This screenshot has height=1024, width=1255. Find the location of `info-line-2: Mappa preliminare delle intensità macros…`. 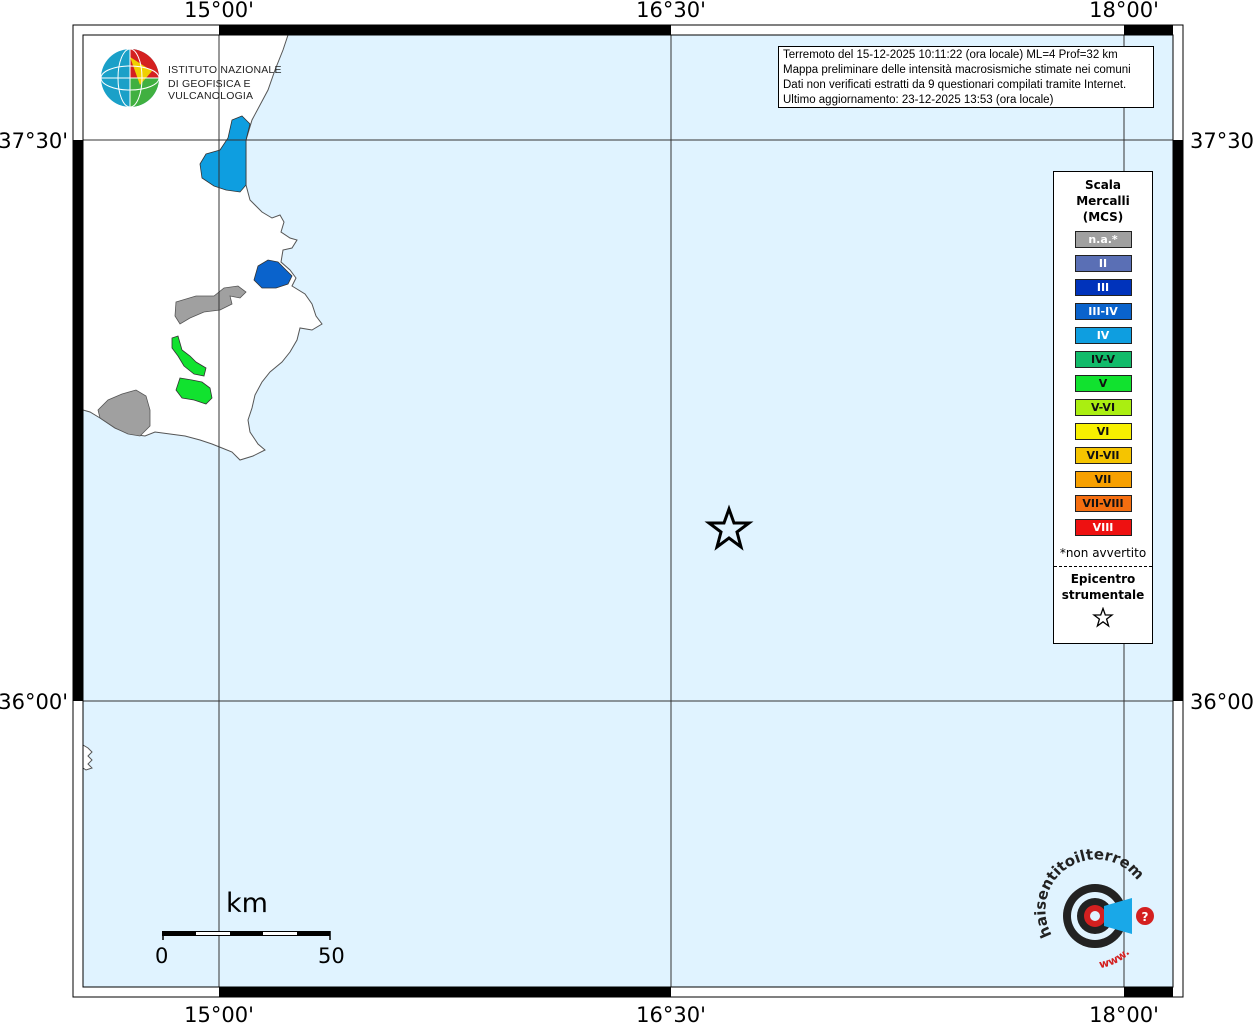

info-line-2: Mappa preliminare delle intensità macros… is located at coordinates (957, 70).